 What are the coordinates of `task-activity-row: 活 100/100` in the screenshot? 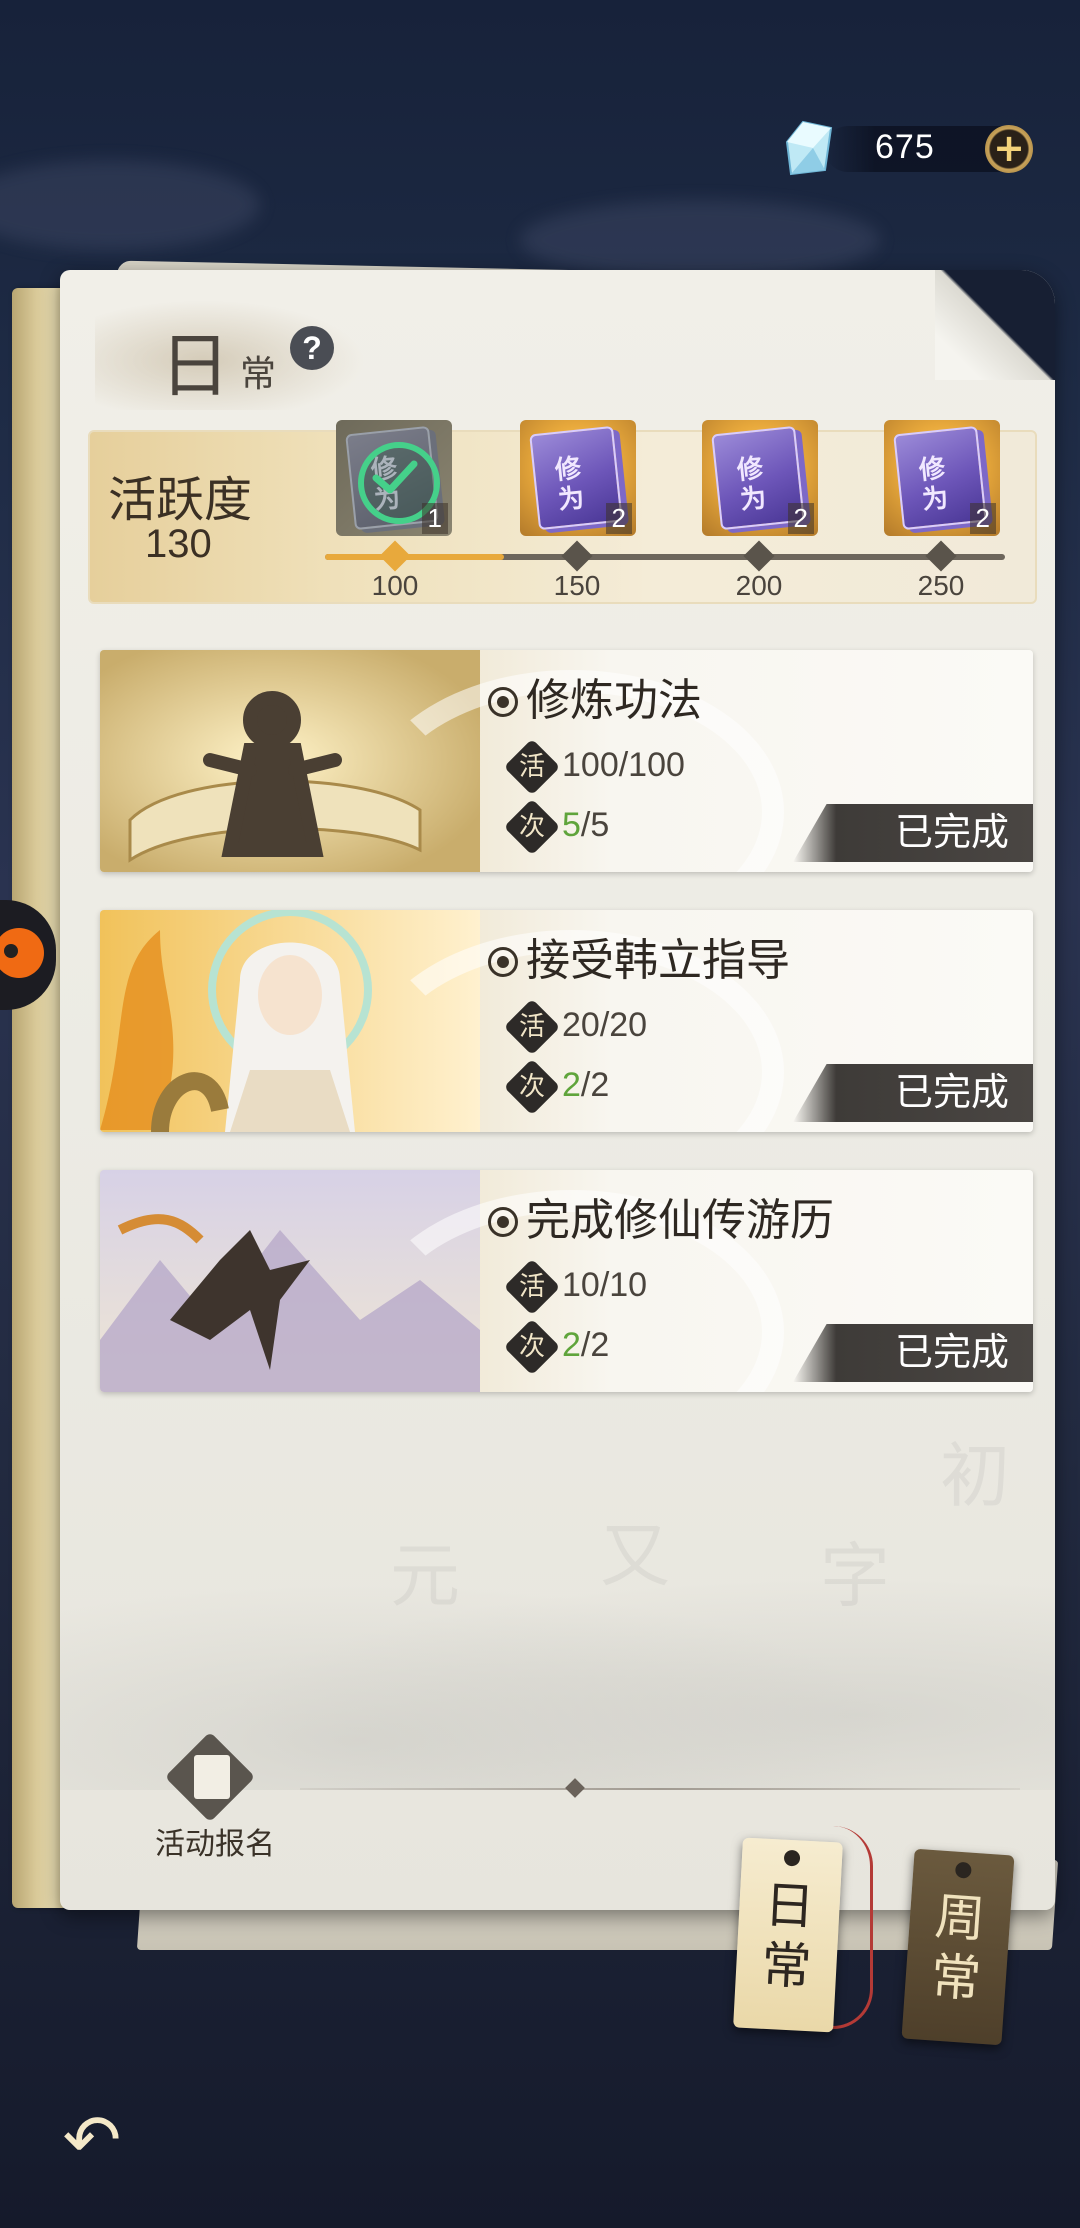 It's located at (594, 767).